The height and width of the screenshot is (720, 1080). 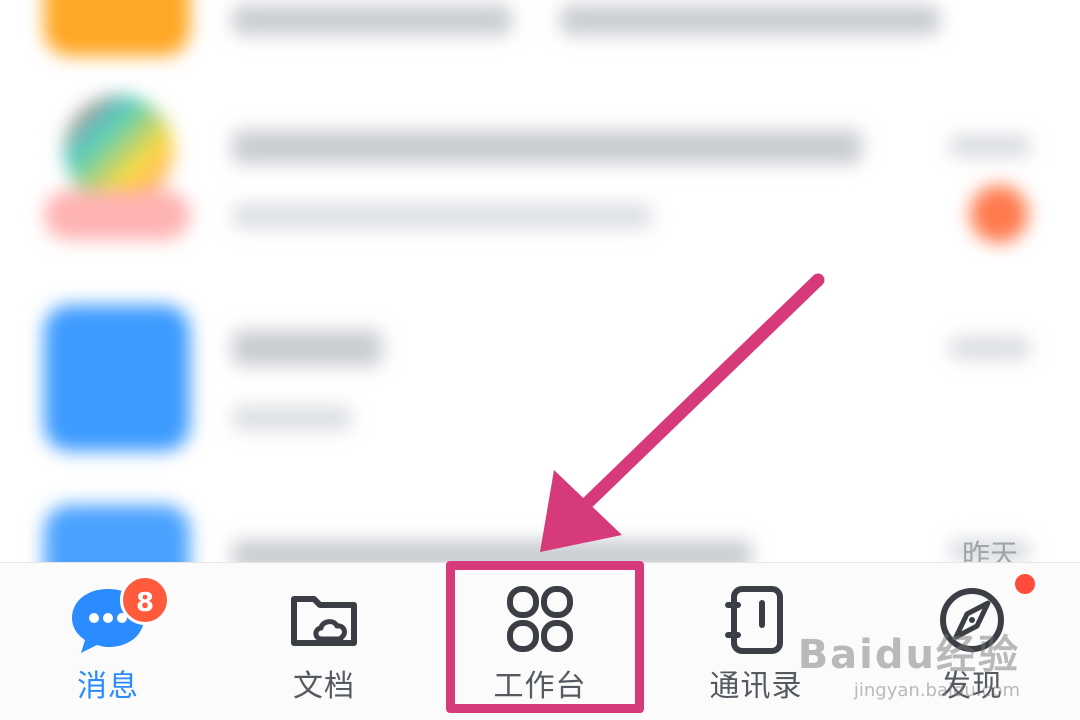 What do you see at coordinates (908, 655) in the screenshot?
I see `watermark-brand: Baidu经验` at bounding box center [908, 655].